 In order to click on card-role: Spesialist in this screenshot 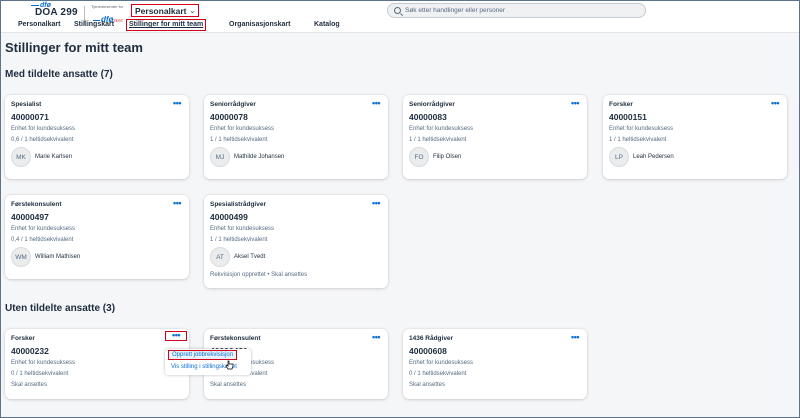, I will do `click(26, 104)`.